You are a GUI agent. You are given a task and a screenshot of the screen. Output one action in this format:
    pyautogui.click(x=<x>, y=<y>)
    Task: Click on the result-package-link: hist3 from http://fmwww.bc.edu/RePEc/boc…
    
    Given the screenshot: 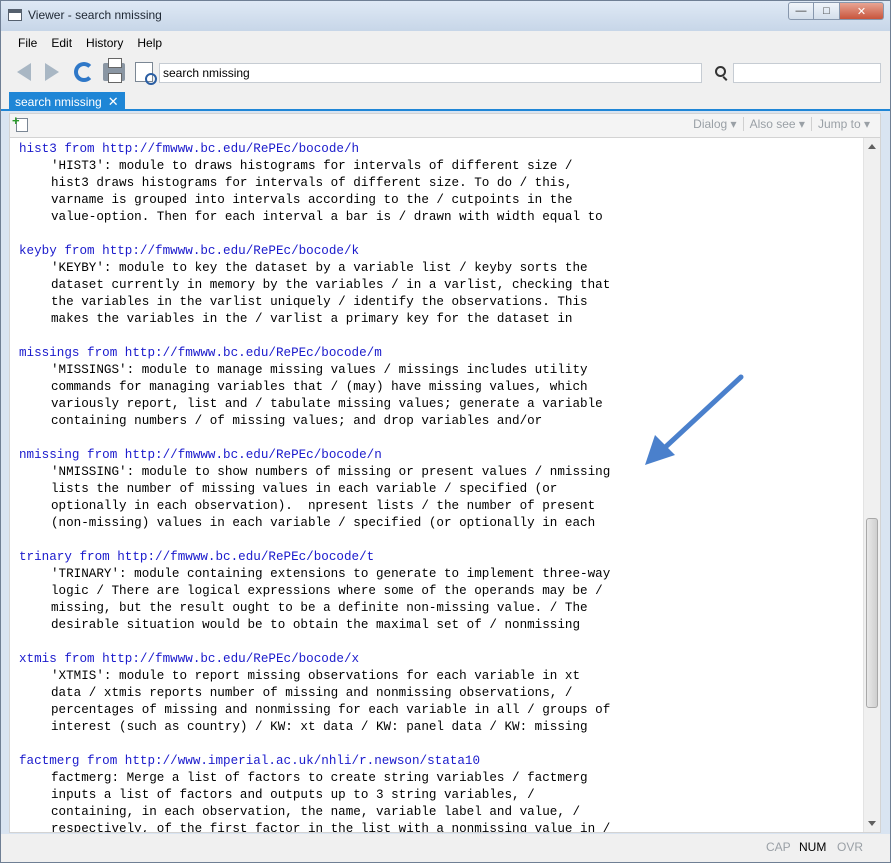 What is the action you would take?
    pyautogui.click(x=314, y=149)
    